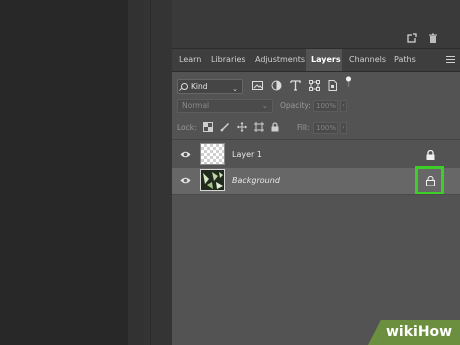  What do you see at coordinates (303, 127) in the screenshot?
I see `fill-label: Fill:` at bounding box center [303, 127].